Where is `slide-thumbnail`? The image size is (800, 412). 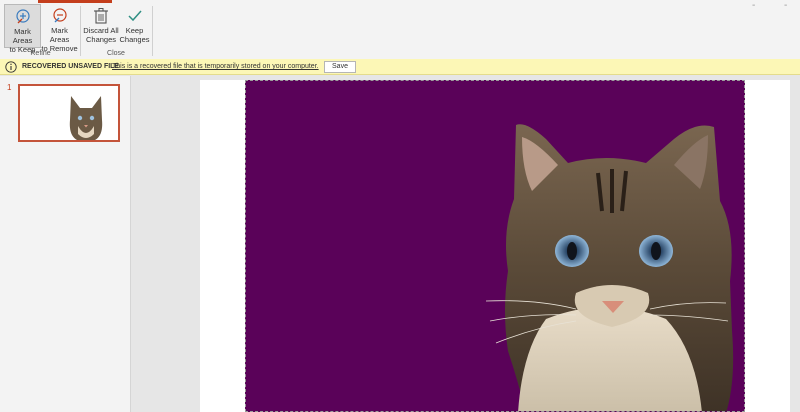
slide-thumbnail is located at coordinates (69, 113).